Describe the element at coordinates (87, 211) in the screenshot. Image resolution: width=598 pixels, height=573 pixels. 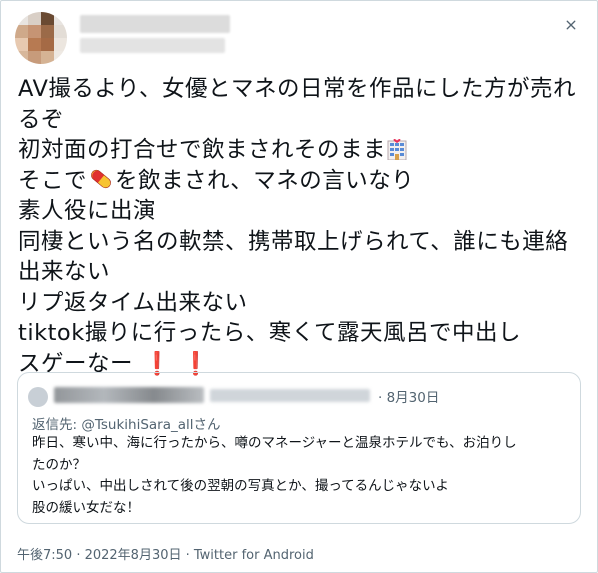
I see `tweet-line: 素人役に出演` at that location.